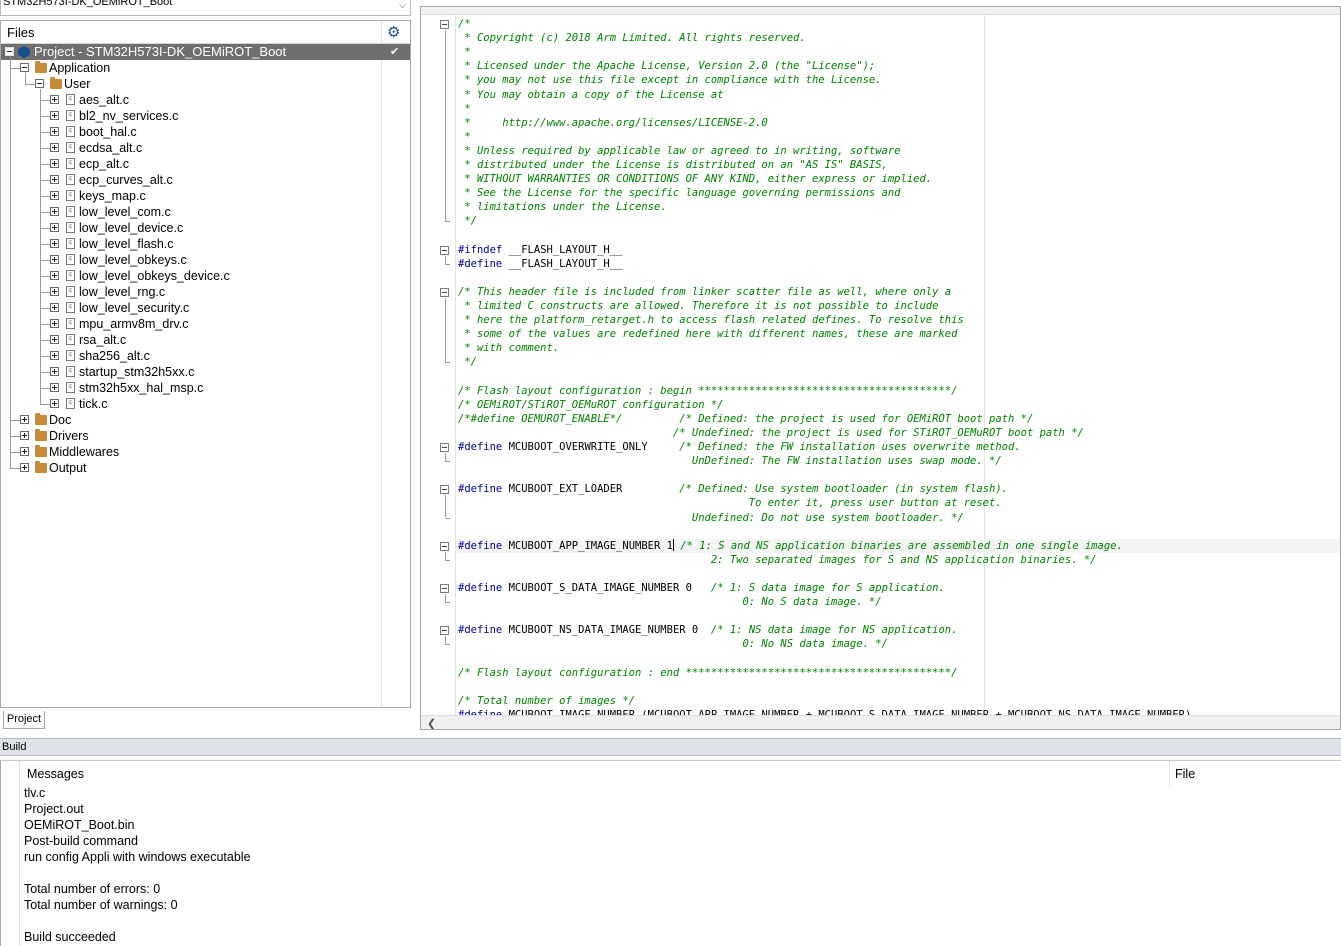  I want to click on messages-column-header: Messages, so click(55, 774).